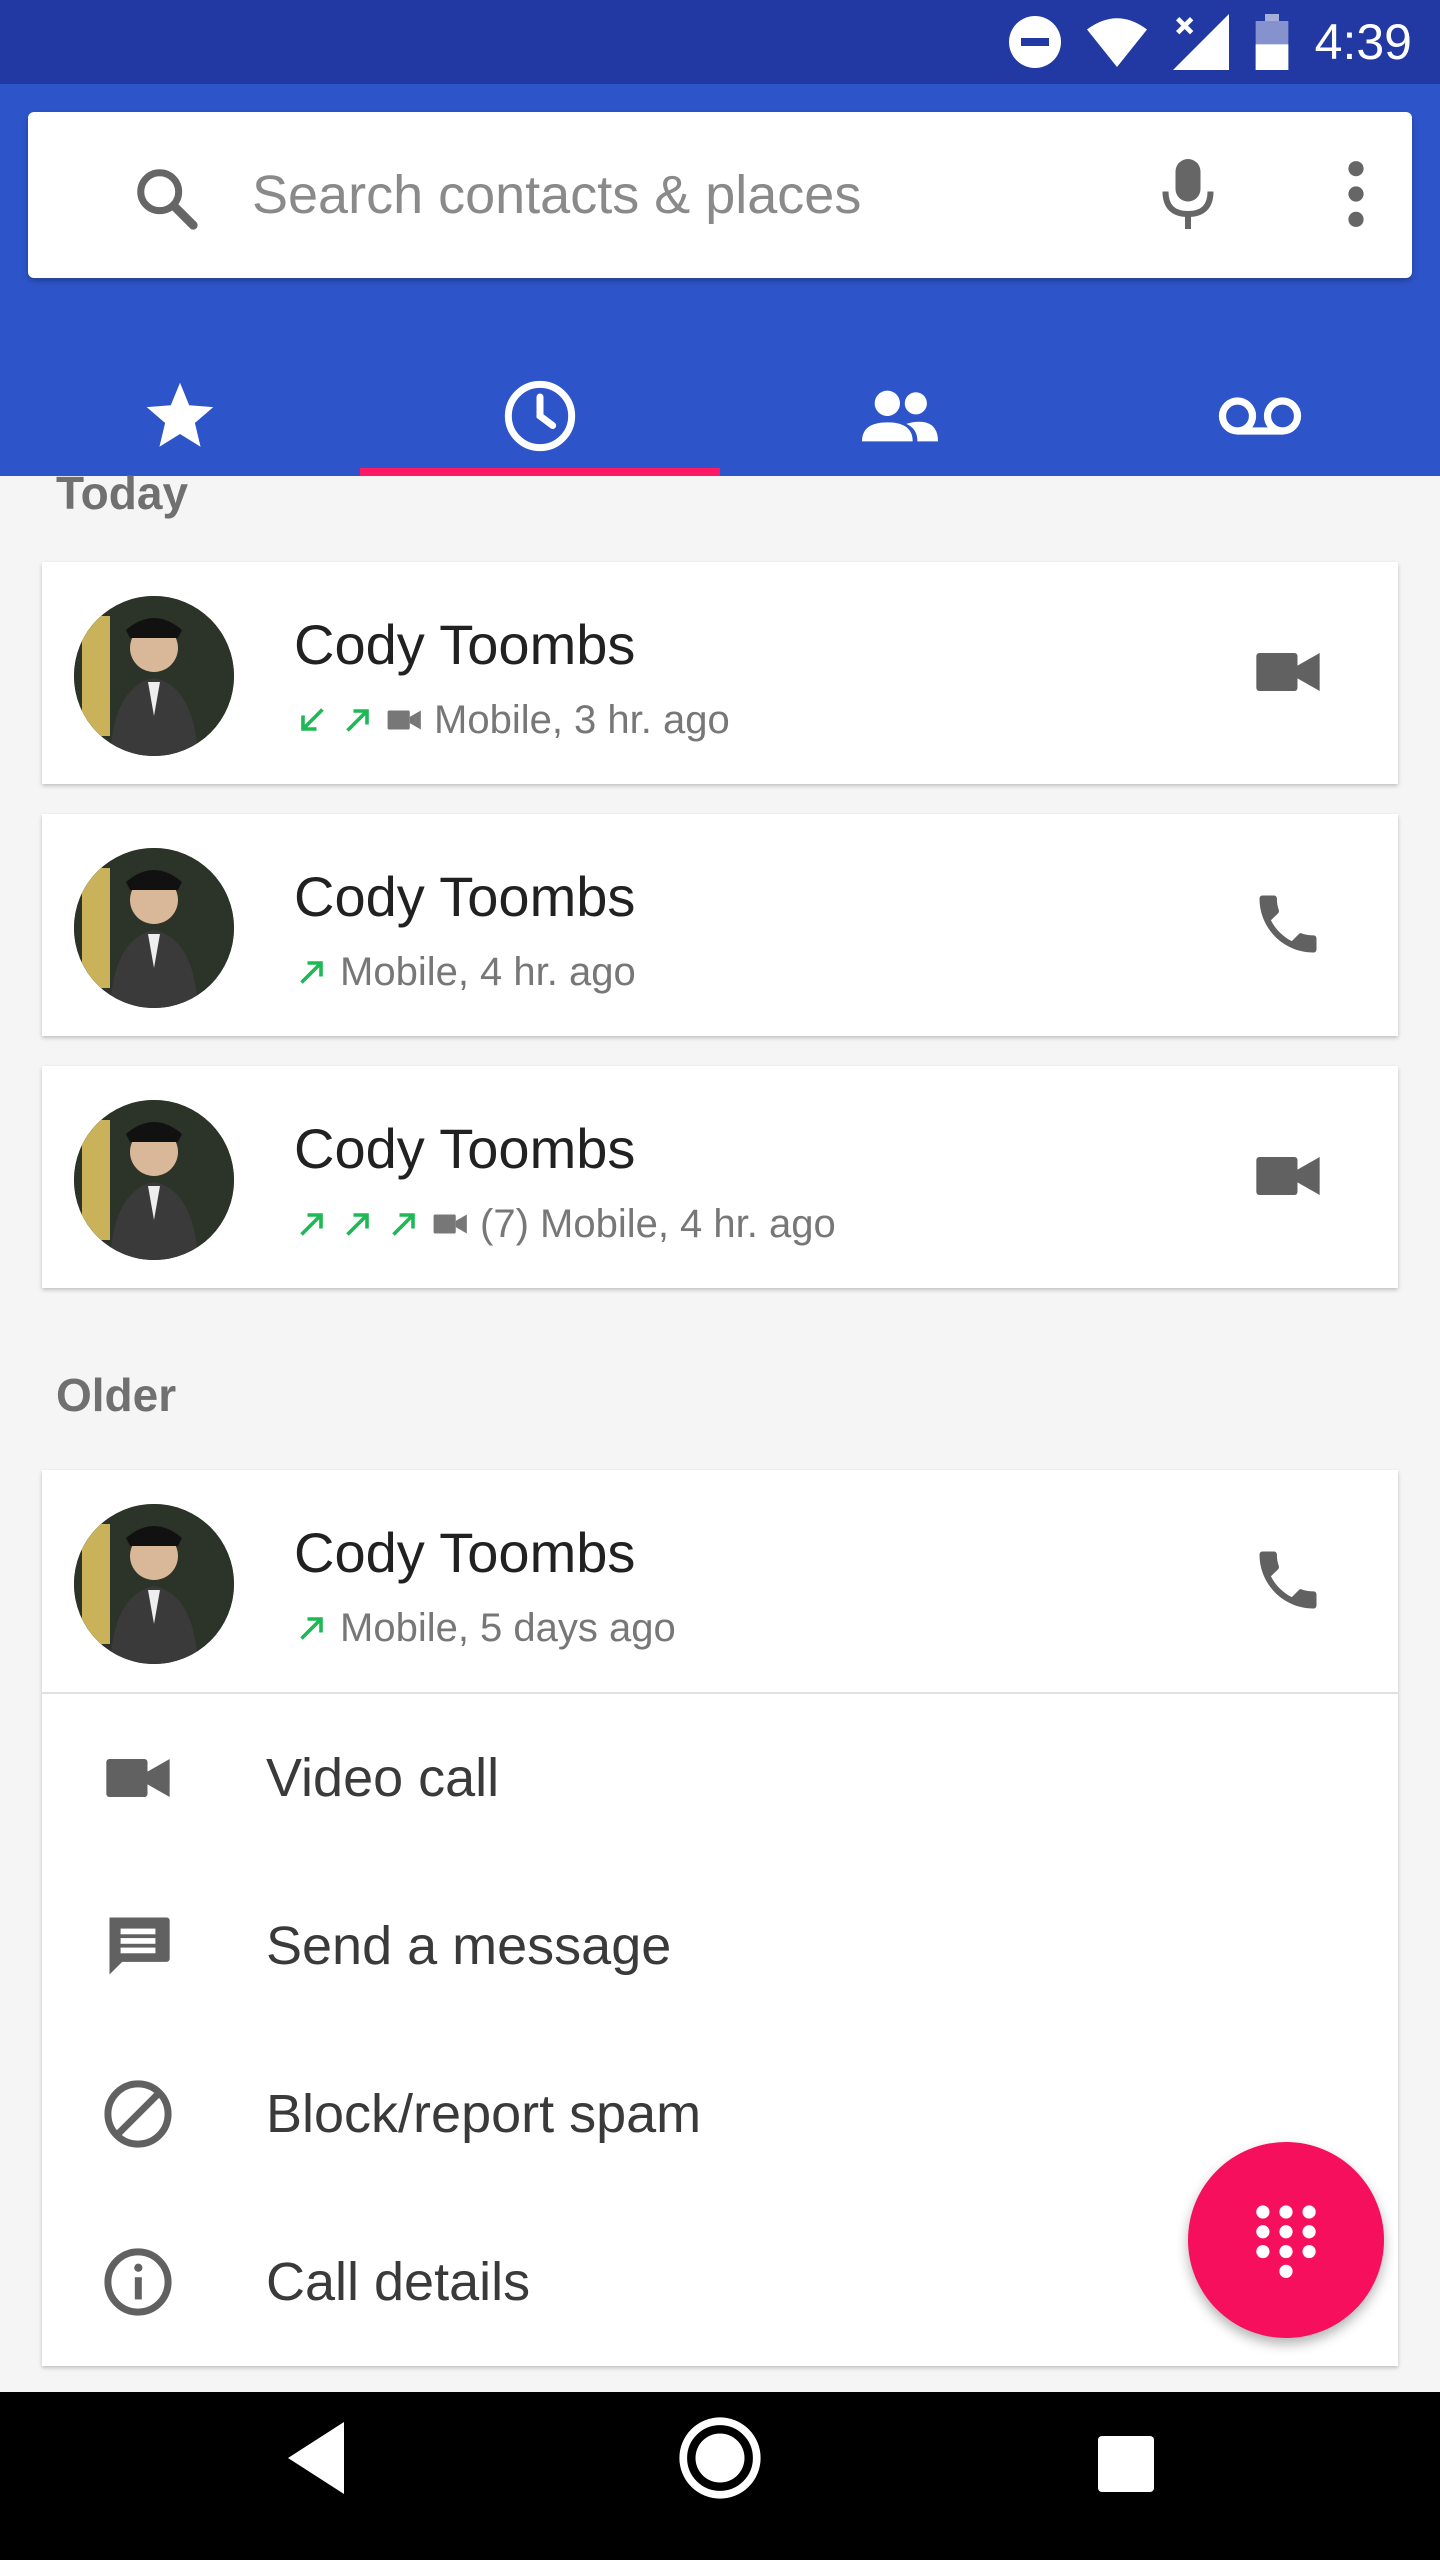 This screenshot has height=2560, width=1440. What do you see at coordinates (720, 2458) in the screenshot?
I see `home-icon` at bounding box center [720, 2458].